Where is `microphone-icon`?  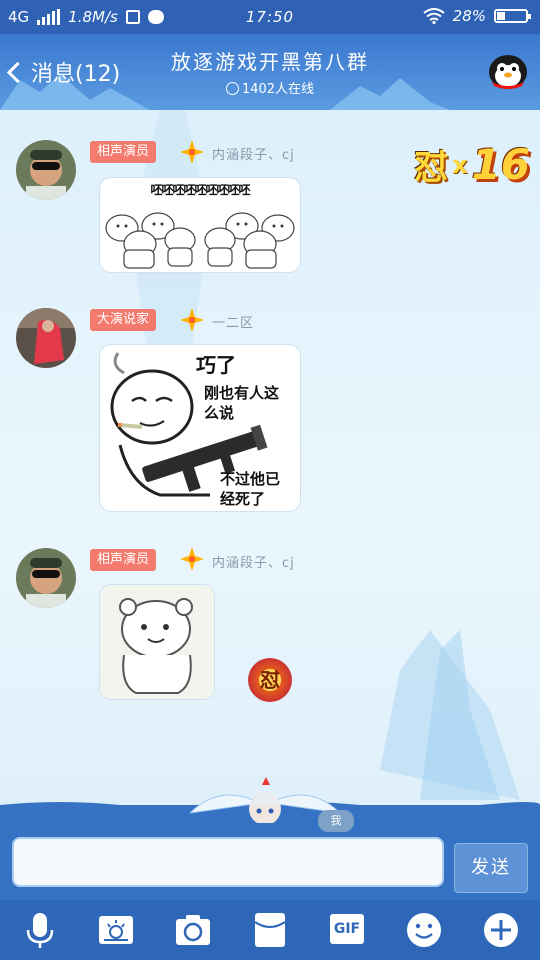
microphone-icon is located at coordinates (40, 930).